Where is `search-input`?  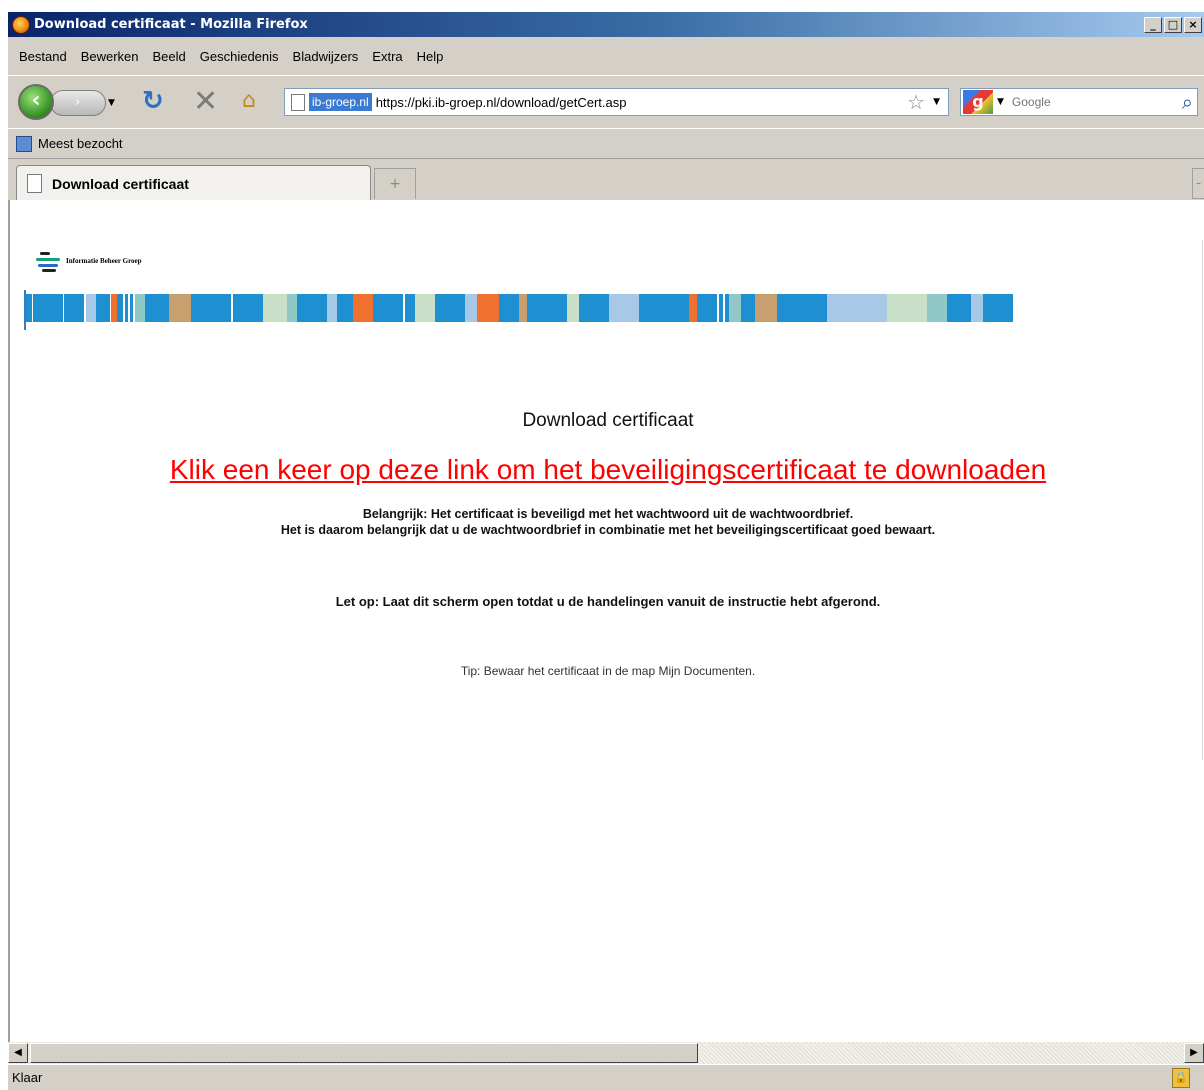
search-input is located at coordinates (1094, 102).